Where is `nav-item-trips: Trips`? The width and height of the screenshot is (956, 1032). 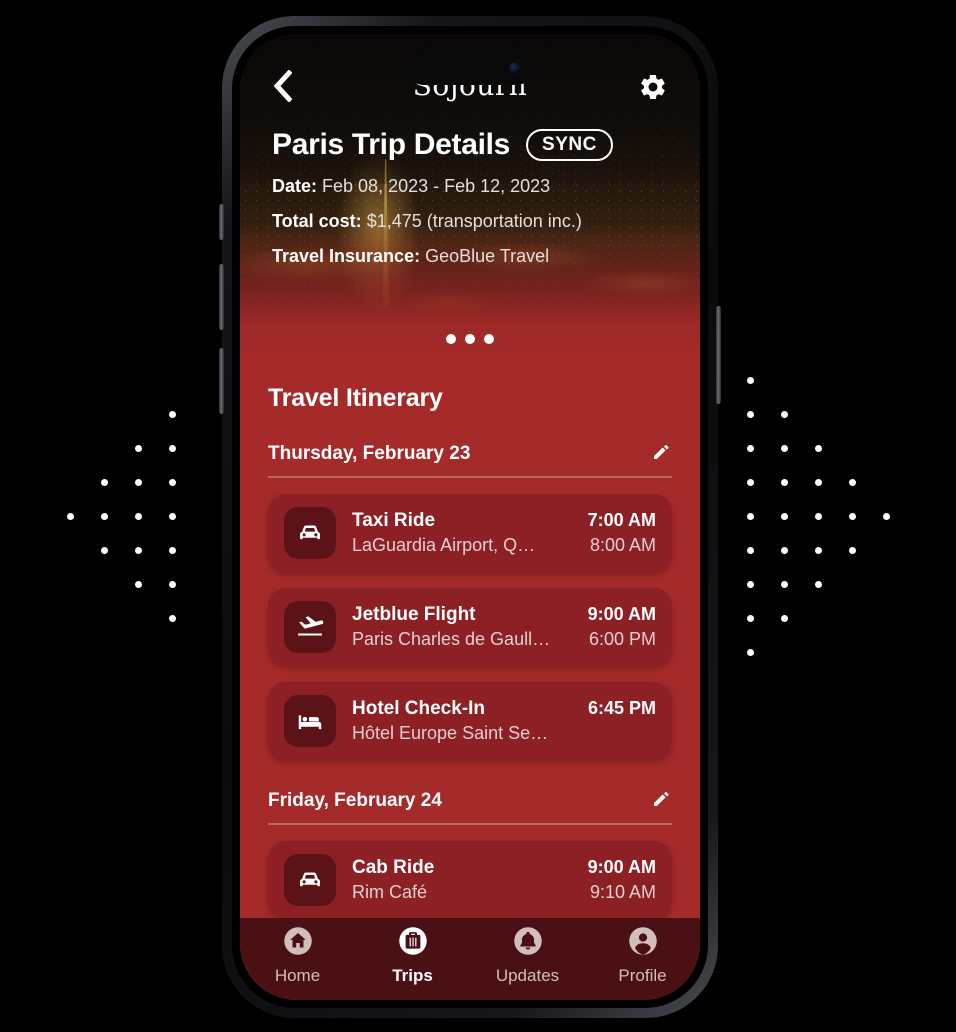
nav-item-trips: Trips is located at coordinates (412, 956).